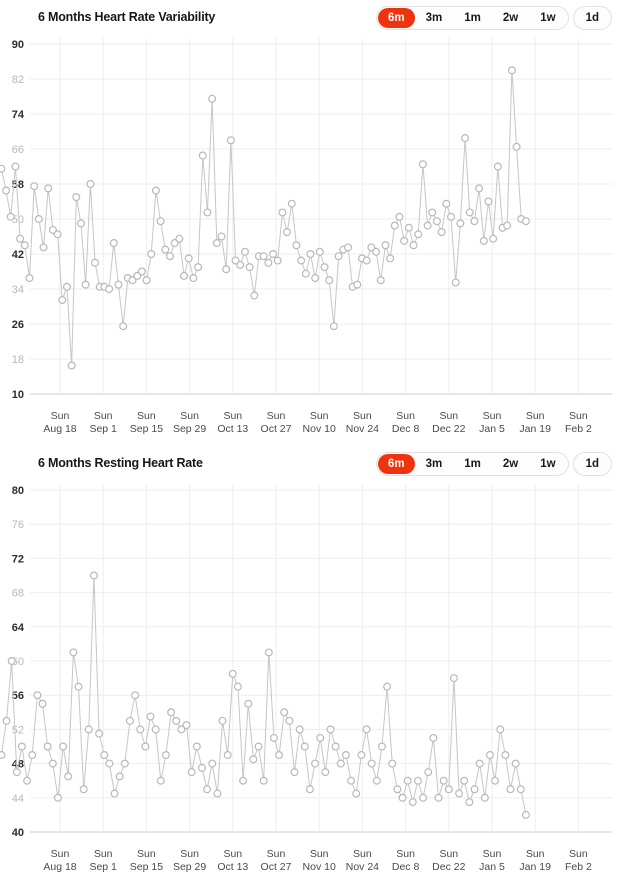 The image size is (618, 884). Describe the element at coordinates (547, 18) in the screenshot. I see `range-option-1w: 1w` at that location.